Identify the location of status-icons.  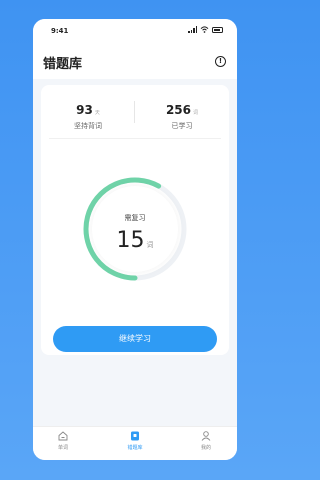
(205, 29).